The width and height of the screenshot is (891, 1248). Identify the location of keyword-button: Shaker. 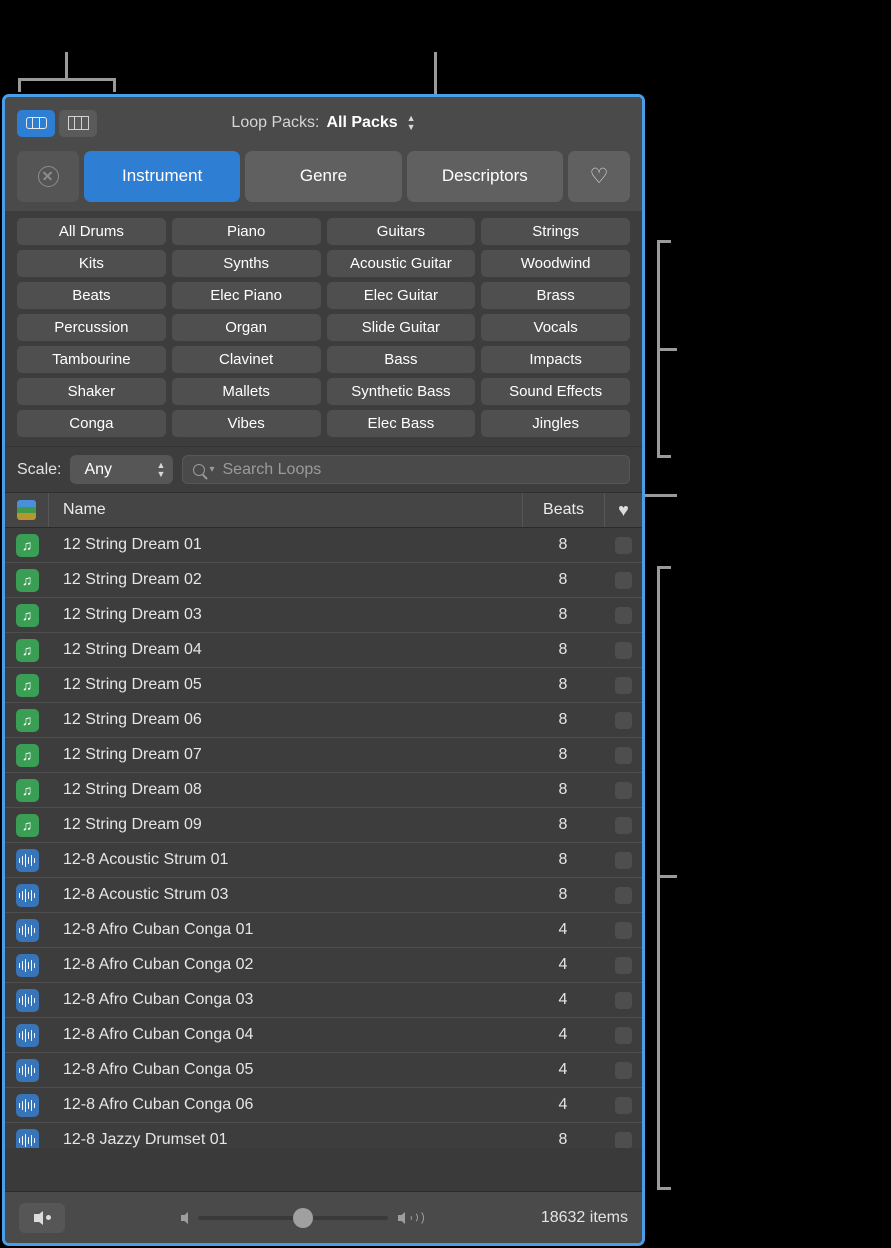
(91, 391).